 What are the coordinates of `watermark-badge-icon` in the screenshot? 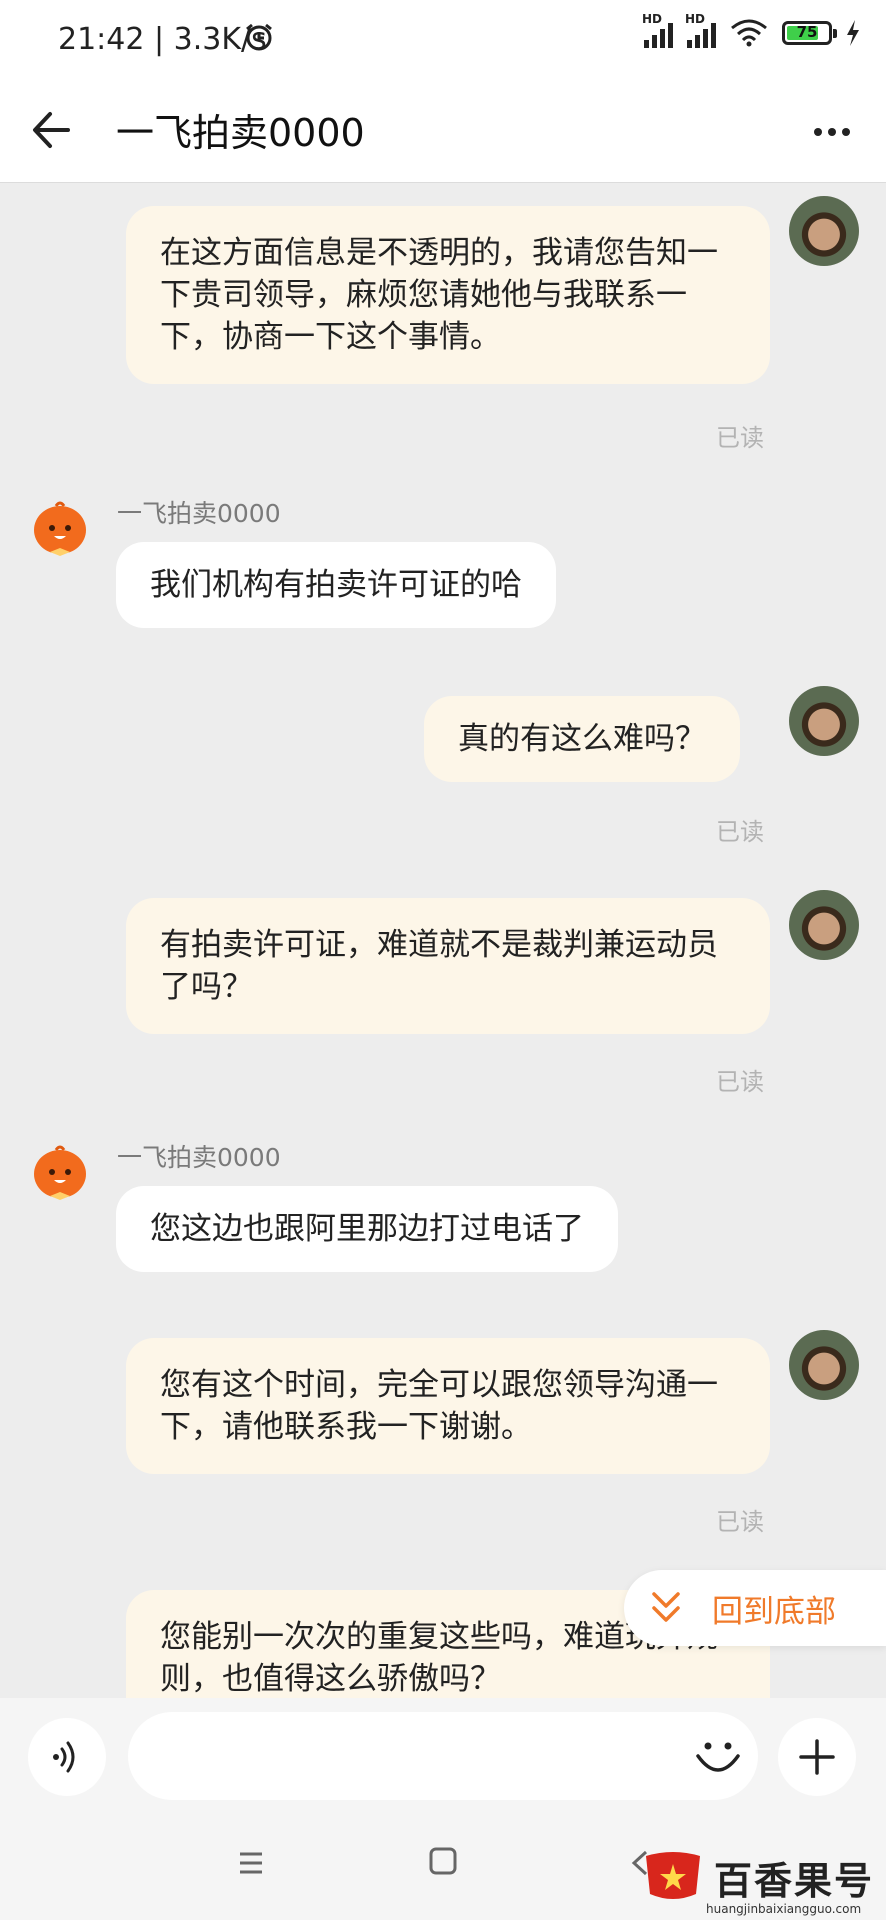 It's located at (673, 1875).